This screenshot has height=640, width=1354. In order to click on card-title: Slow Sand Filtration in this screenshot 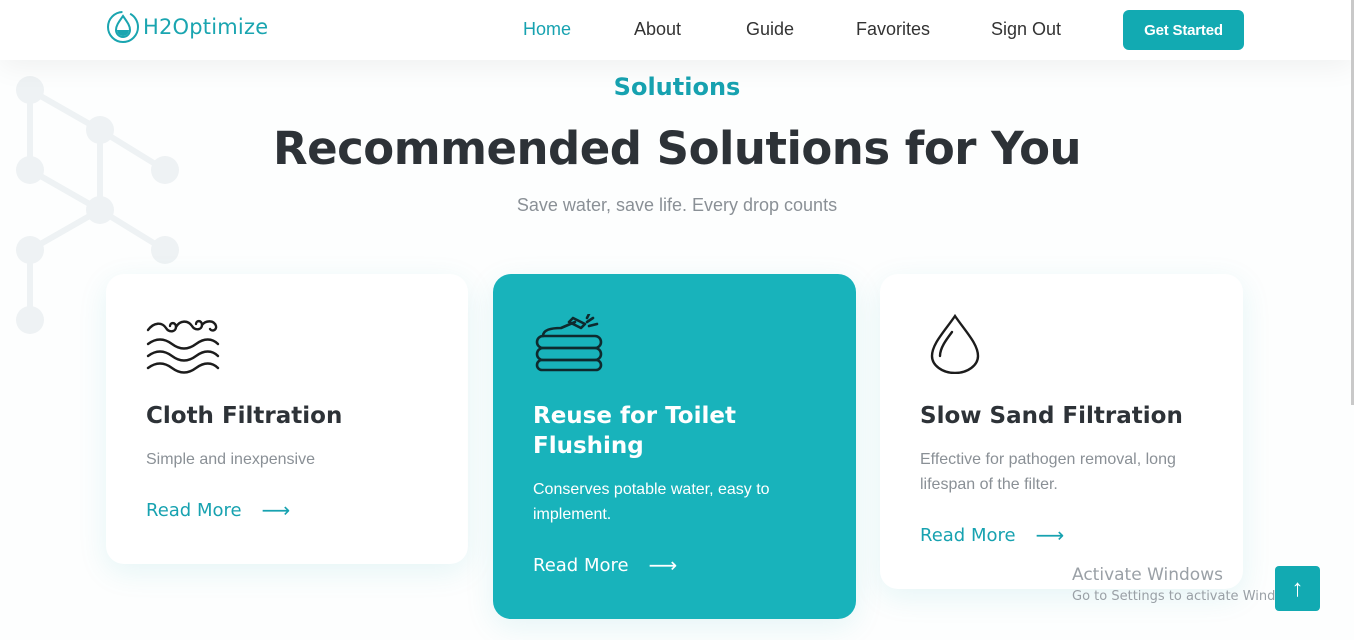, I will do `click(1051, 416)`.